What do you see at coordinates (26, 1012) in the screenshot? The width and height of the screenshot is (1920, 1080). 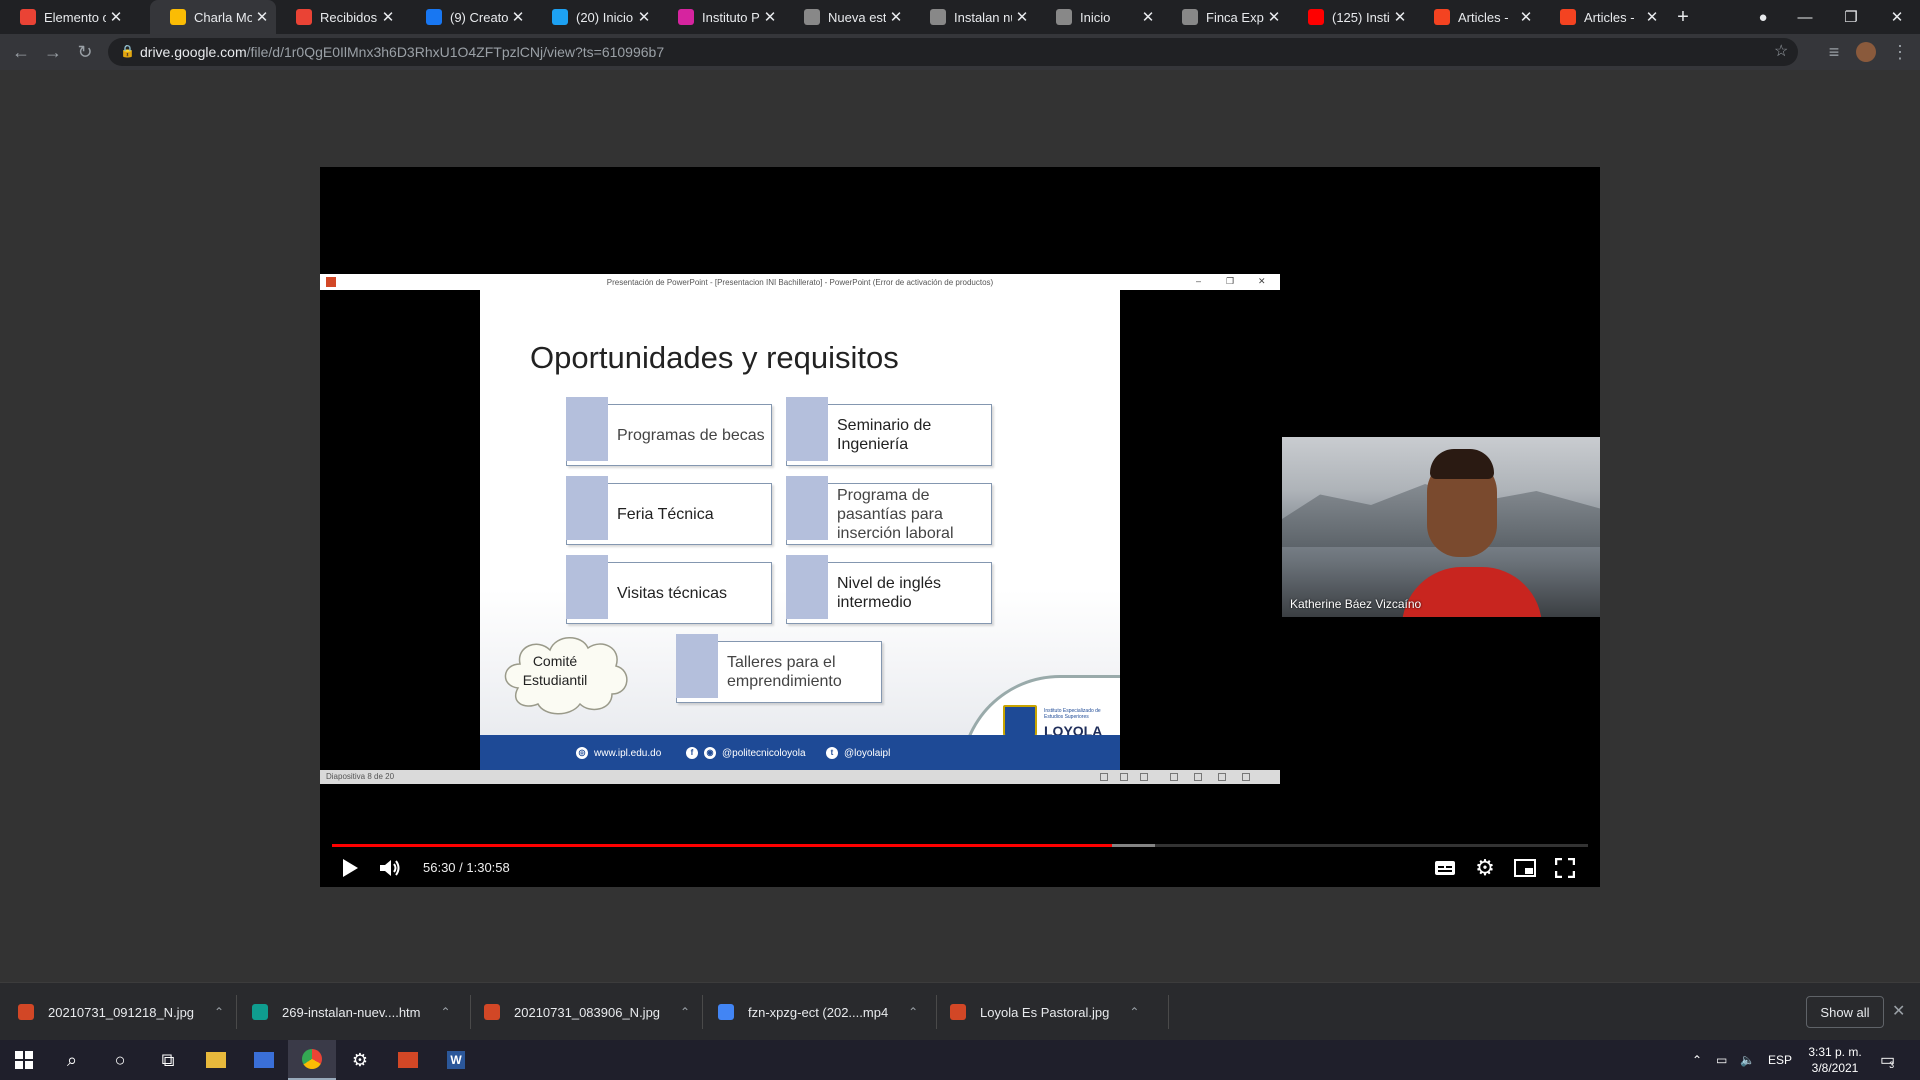 I see `image-file-icon` at bounding box center [26, 1012].